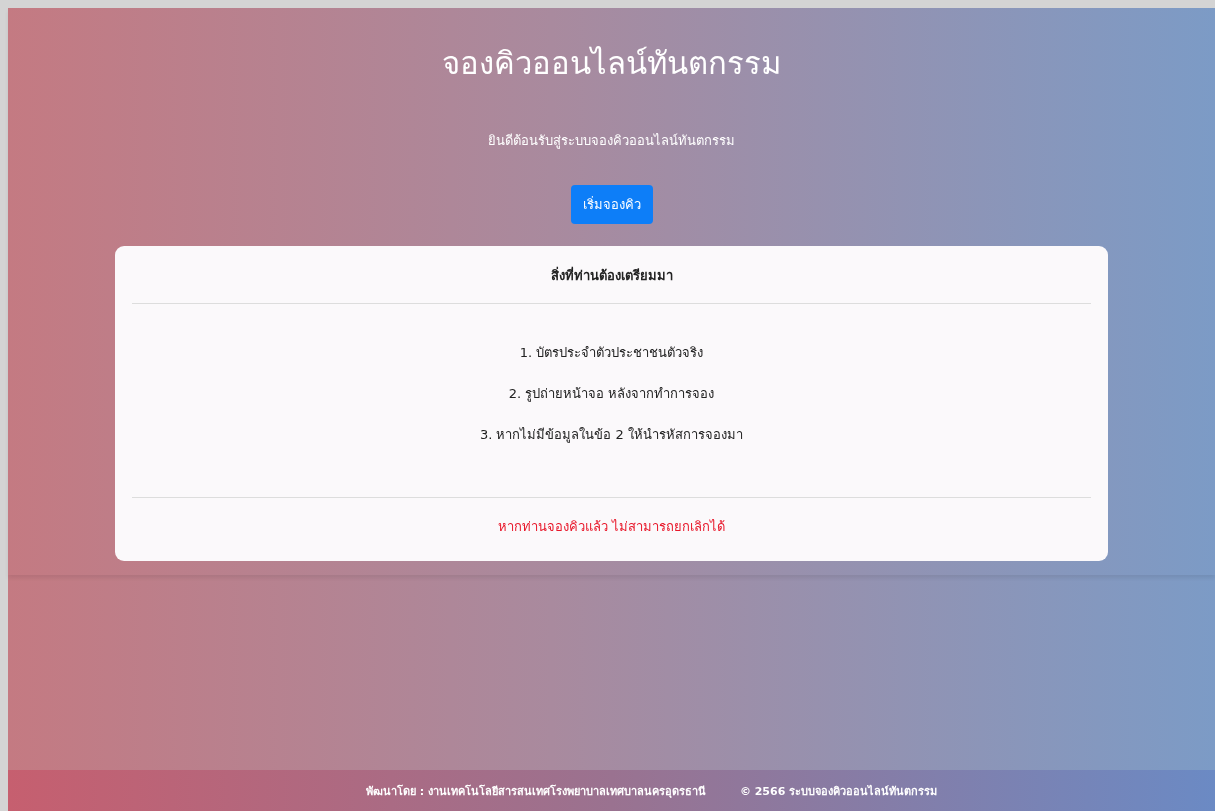 The width and height of the screenshot is (1215, 811). I want to click on page-title: จองคิวออนไลน์ทันตกรรม, so click(611, 63).